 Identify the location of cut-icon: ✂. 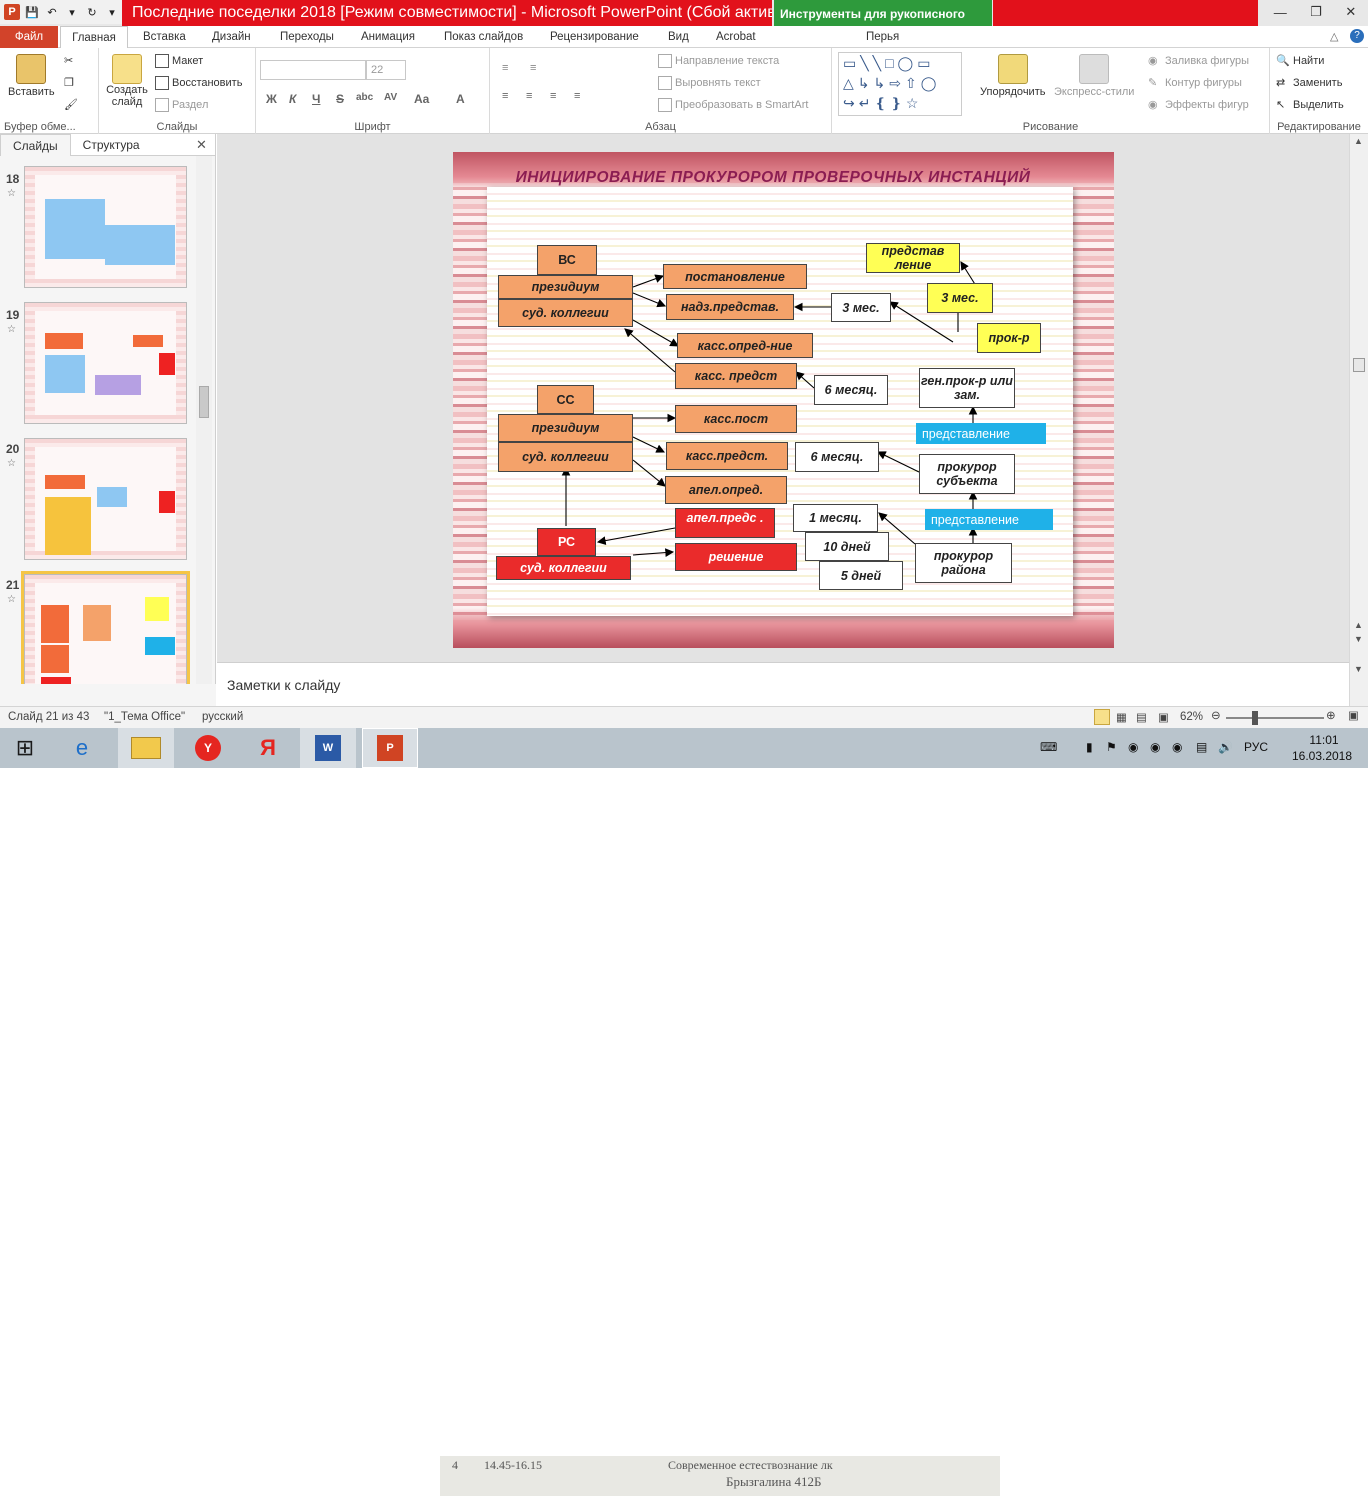
(68, 60).